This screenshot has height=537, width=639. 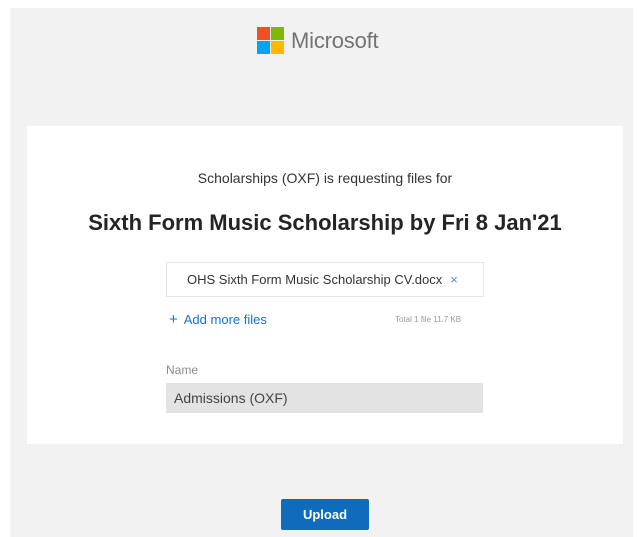 I want to click on microsoft-logo-icon, so click(x=270, y=40).